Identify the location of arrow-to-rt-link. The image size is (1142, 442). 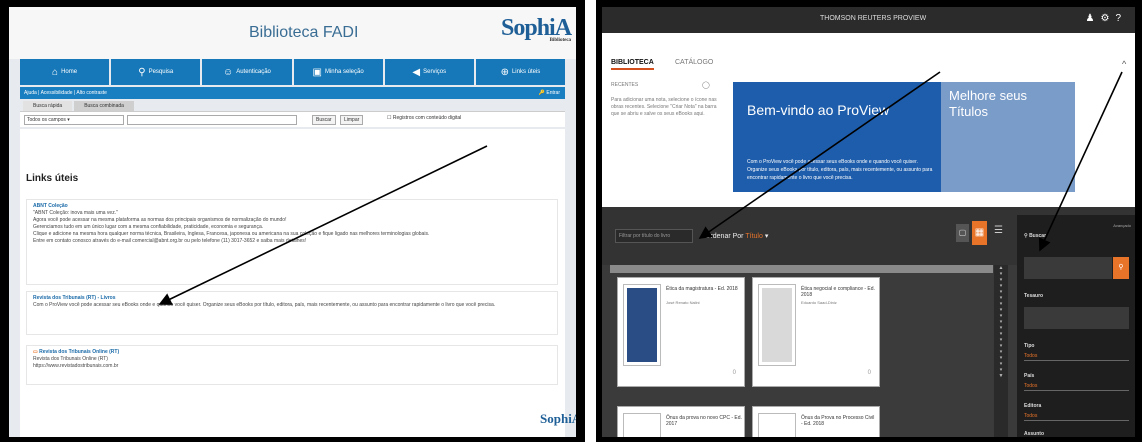
(323, 225).